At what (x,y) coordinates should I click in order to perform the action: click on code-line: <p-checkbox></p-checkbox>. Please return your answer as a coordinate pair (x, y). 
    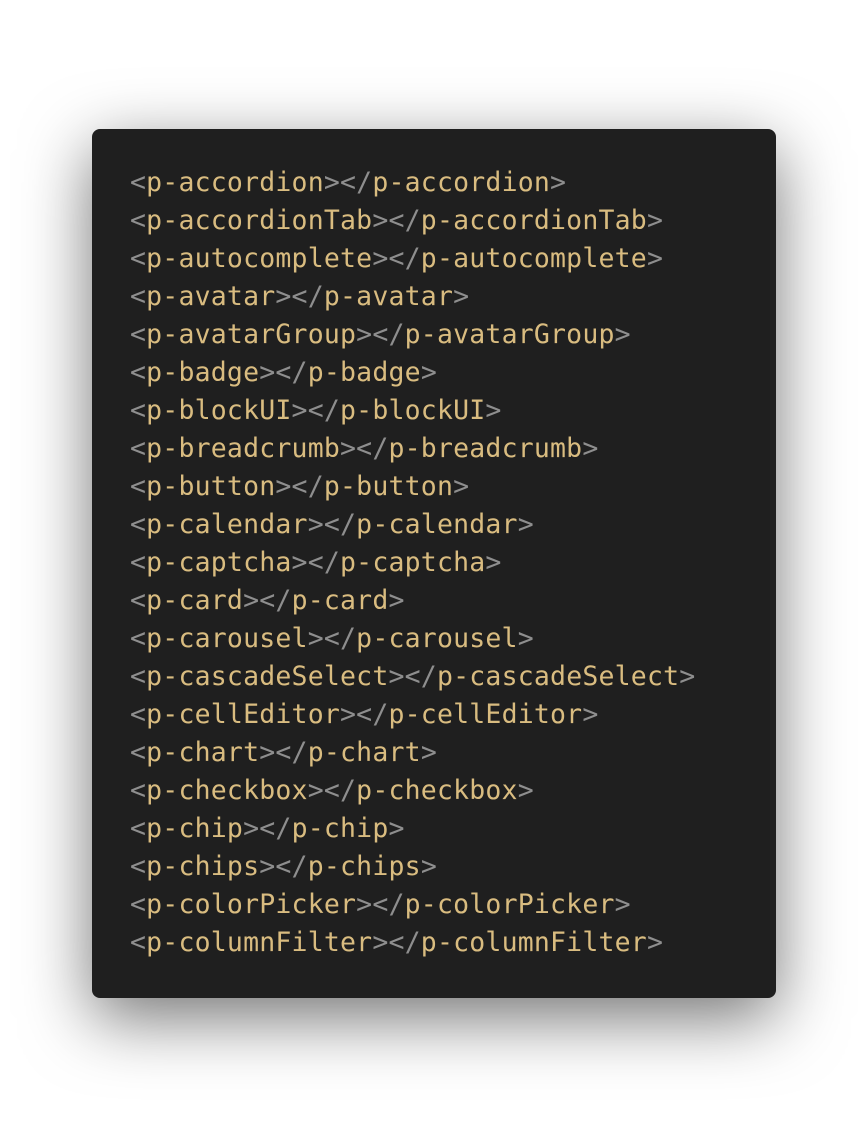
    Looking at the image, I should click on (453, 791).